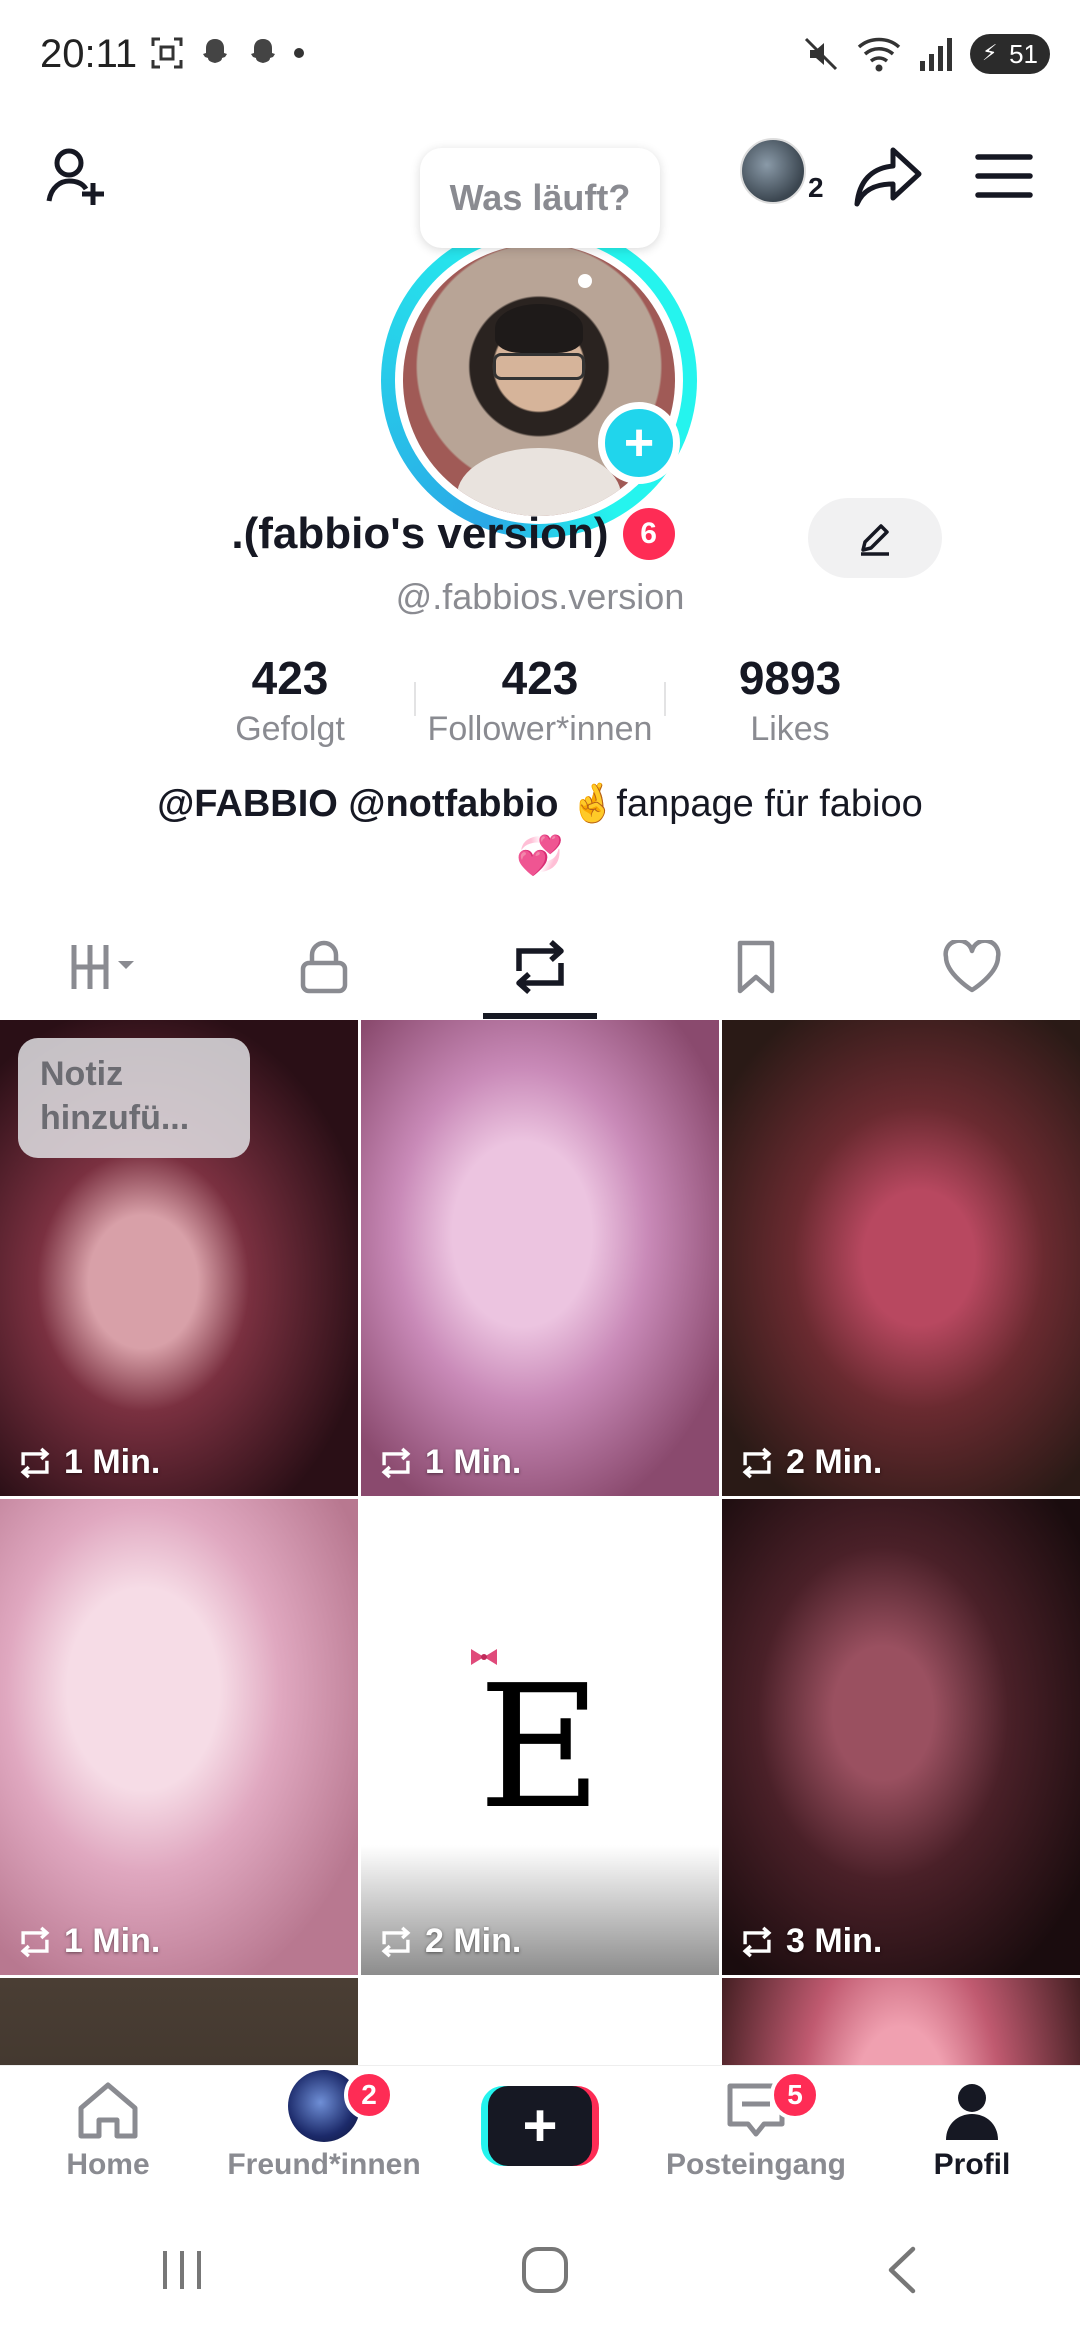 The width and height of the screenshot is (1080, 2340). Describe the element at coordinates (102, 967) in the screenshot. I see `grid-icon` at that location.